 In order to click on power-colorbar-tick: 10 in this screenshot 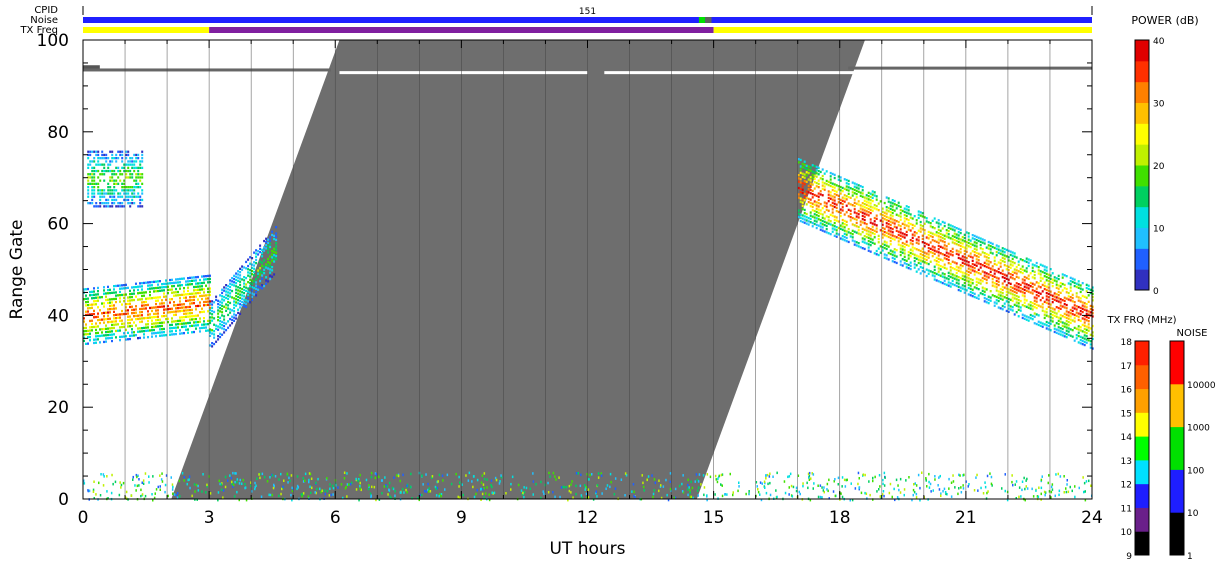, I will do `click(1159, 230)`.